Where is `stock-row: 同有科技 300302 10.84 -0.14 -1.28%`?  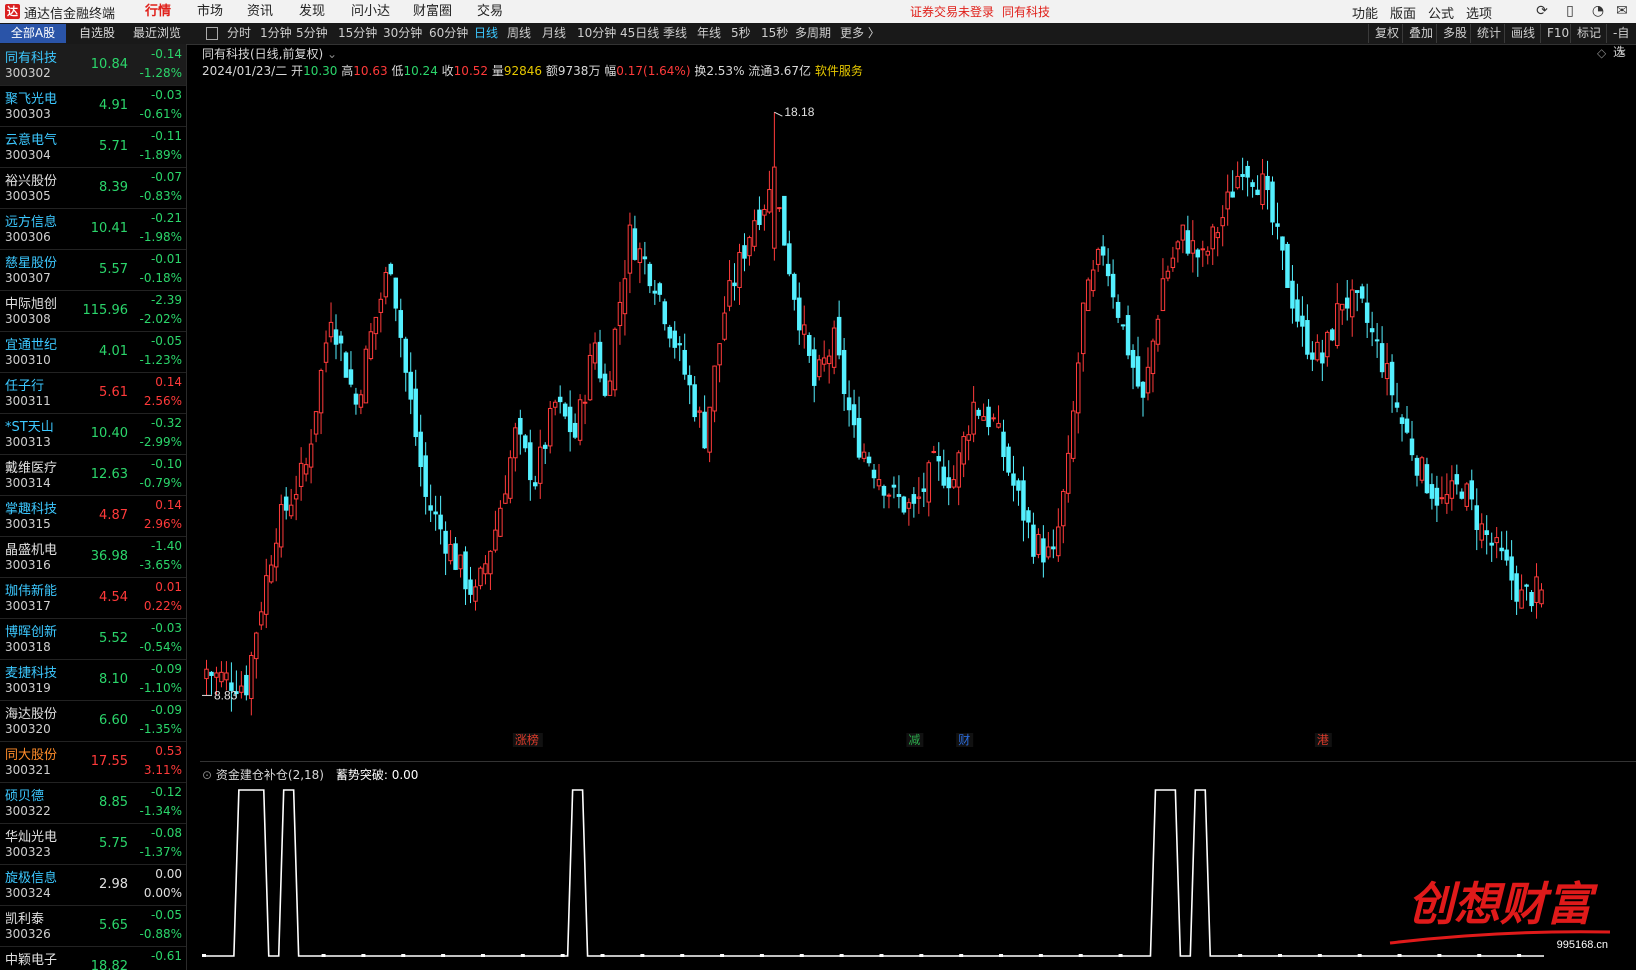 stock-row: 同有科技 300302 10.84 -0.14 -1.28% is located at coordinates (93, 65).